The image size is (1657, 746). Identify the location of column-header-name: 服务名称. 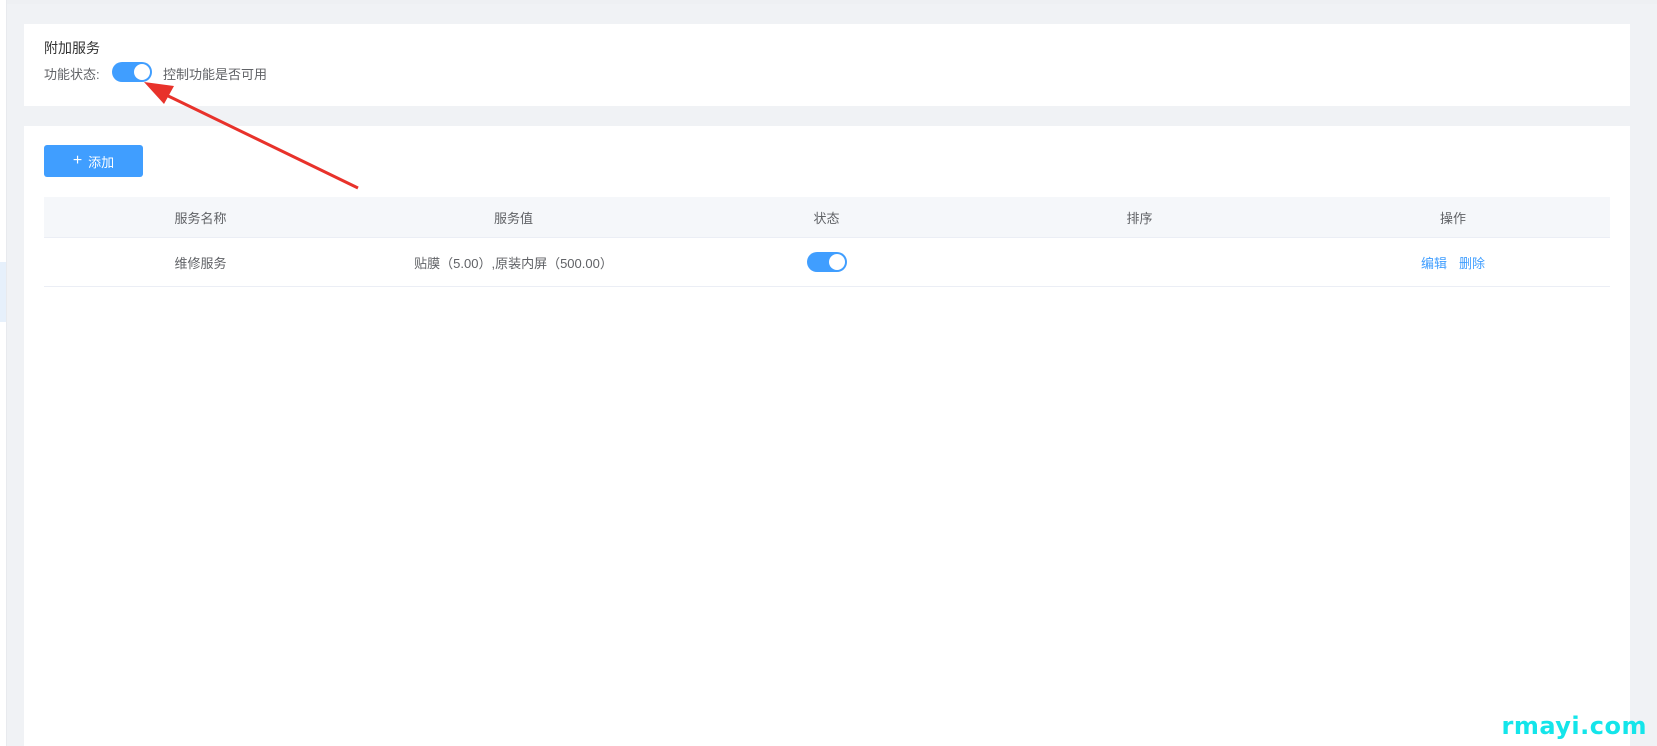
(200, 218).